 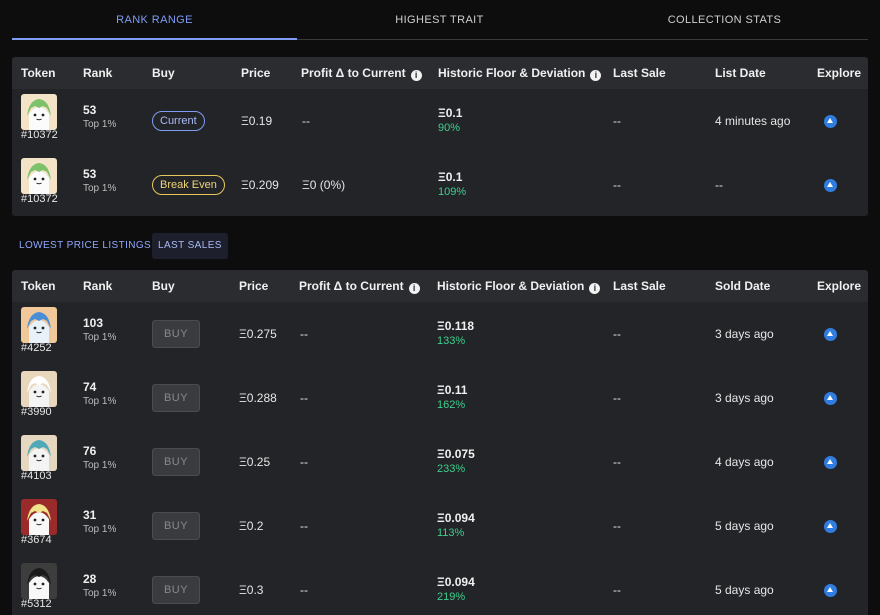 I want to click on profit-value: Ξ0 (0%), so click(x=324, y=185).